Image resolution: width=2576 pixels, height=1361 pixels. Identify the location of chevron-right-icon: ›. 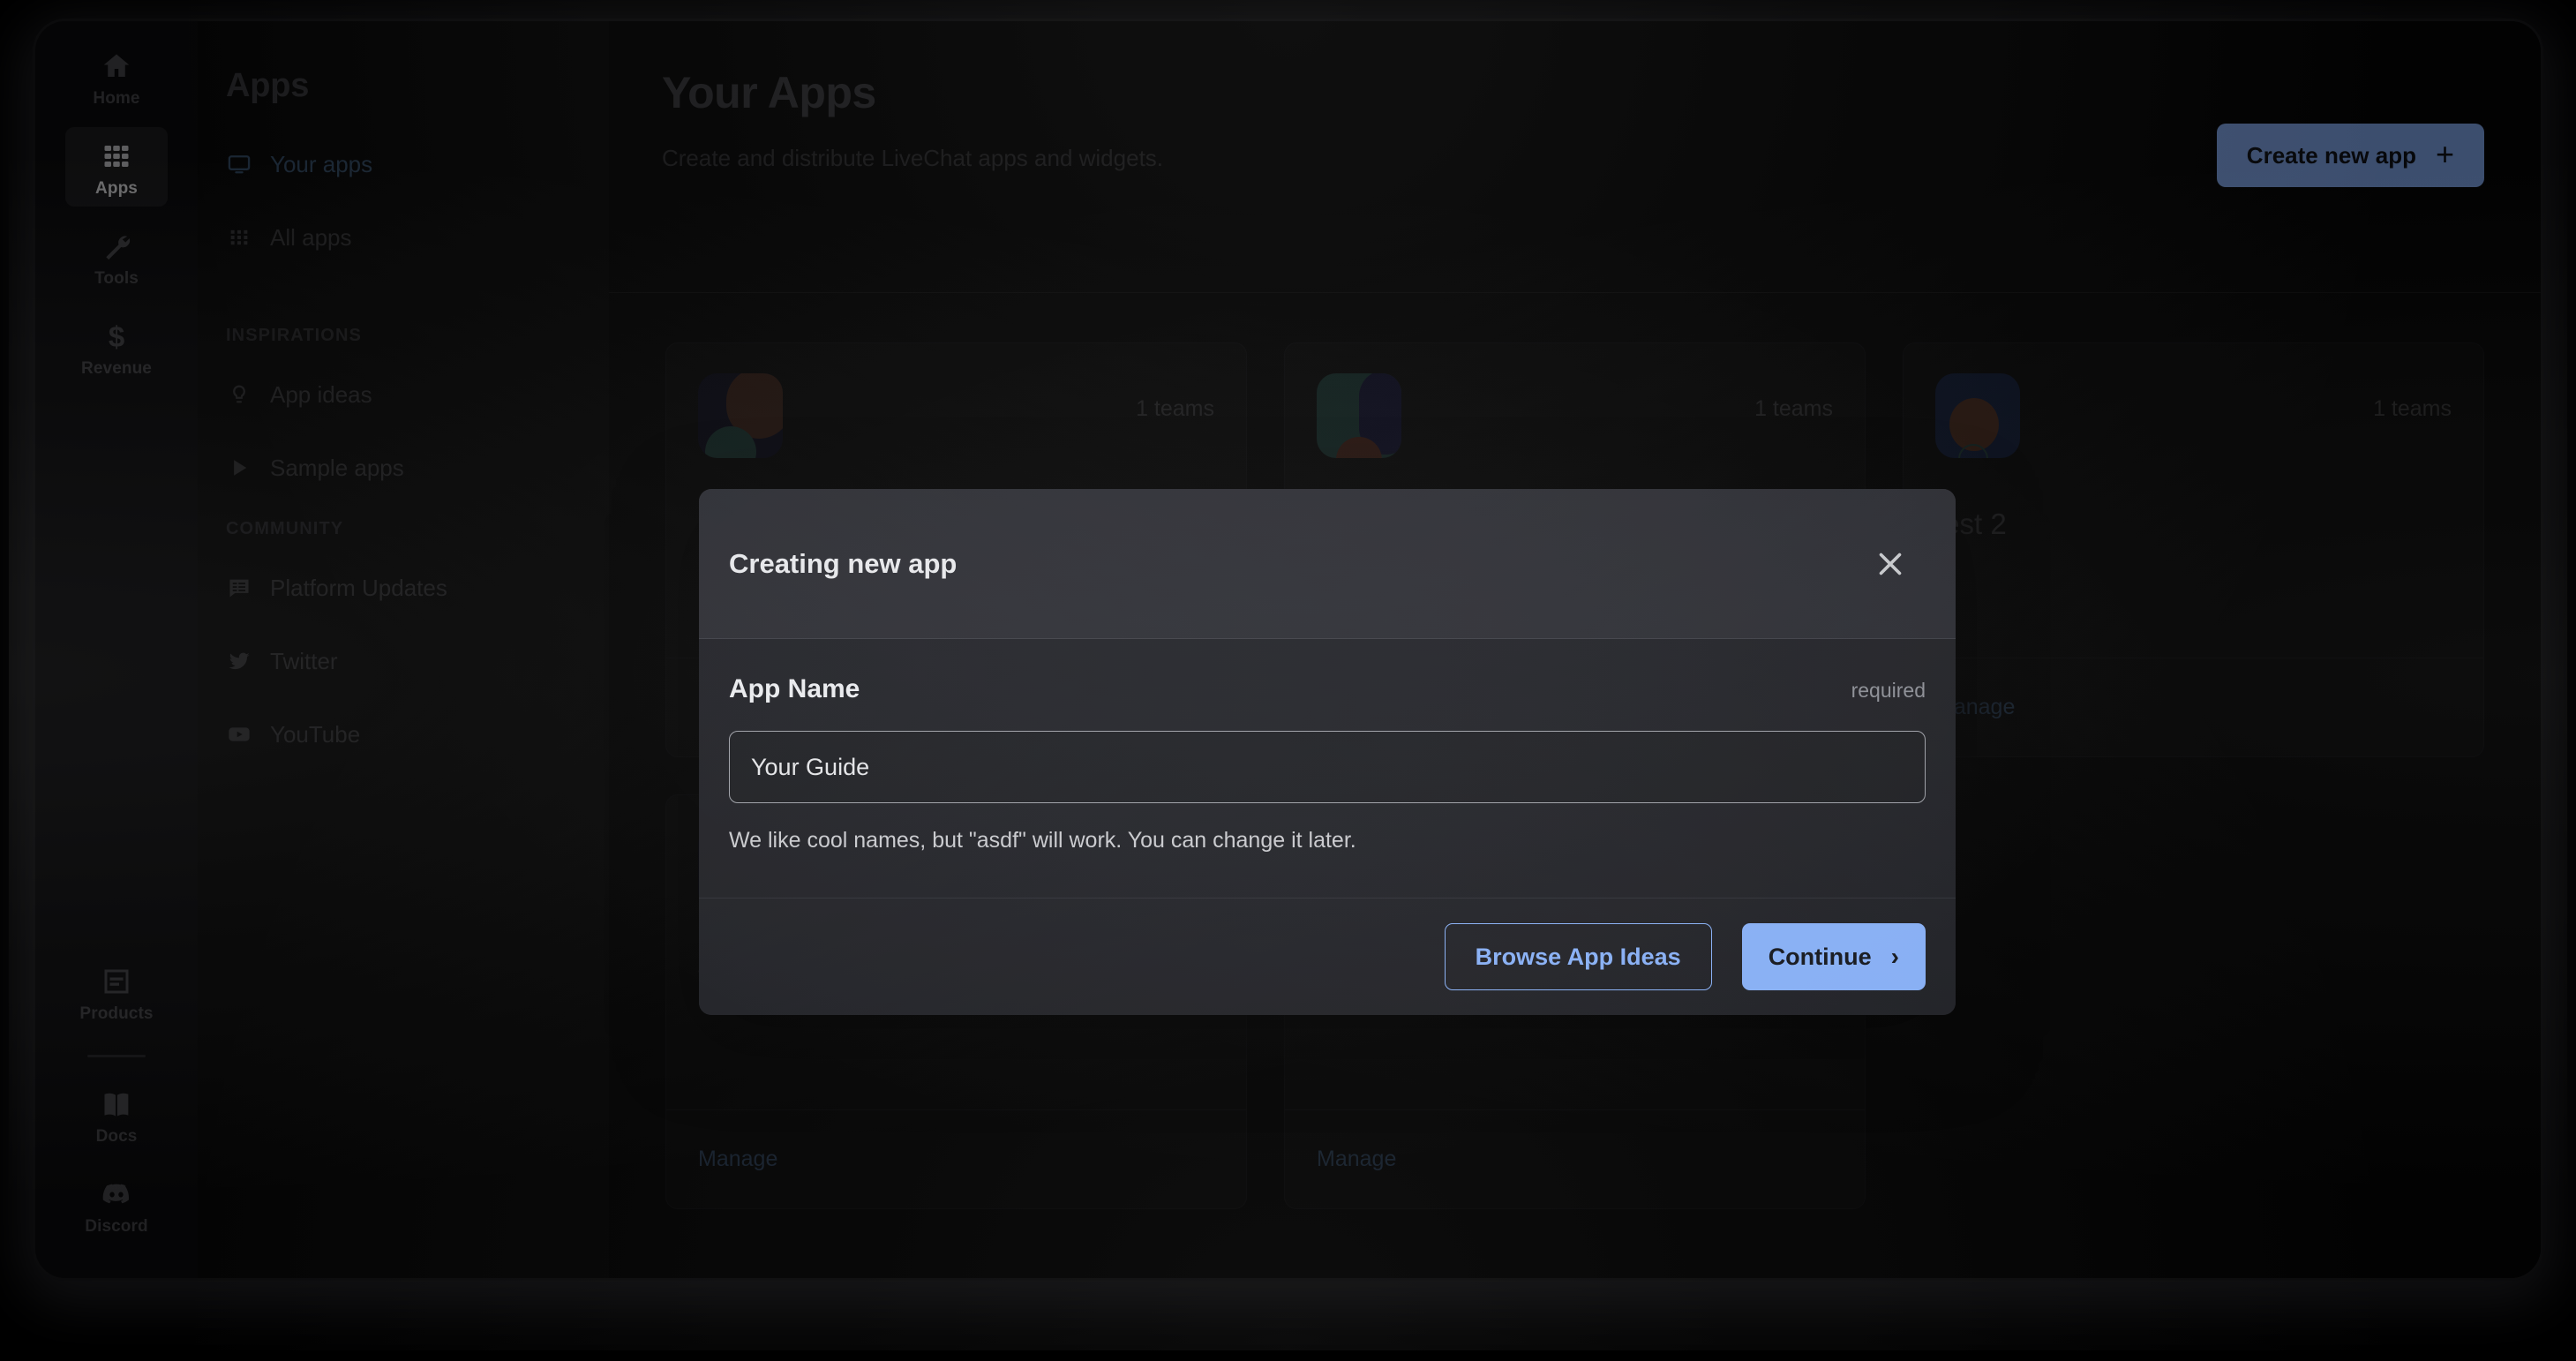
(1894, 956).